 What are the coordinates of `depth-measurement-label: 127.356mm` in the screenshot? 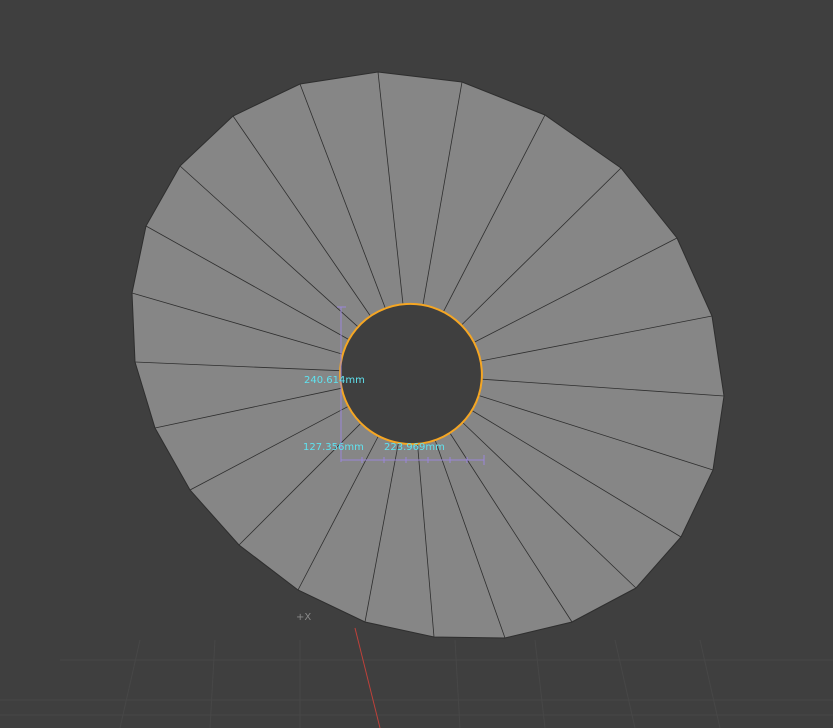 It's located at (333, 447).